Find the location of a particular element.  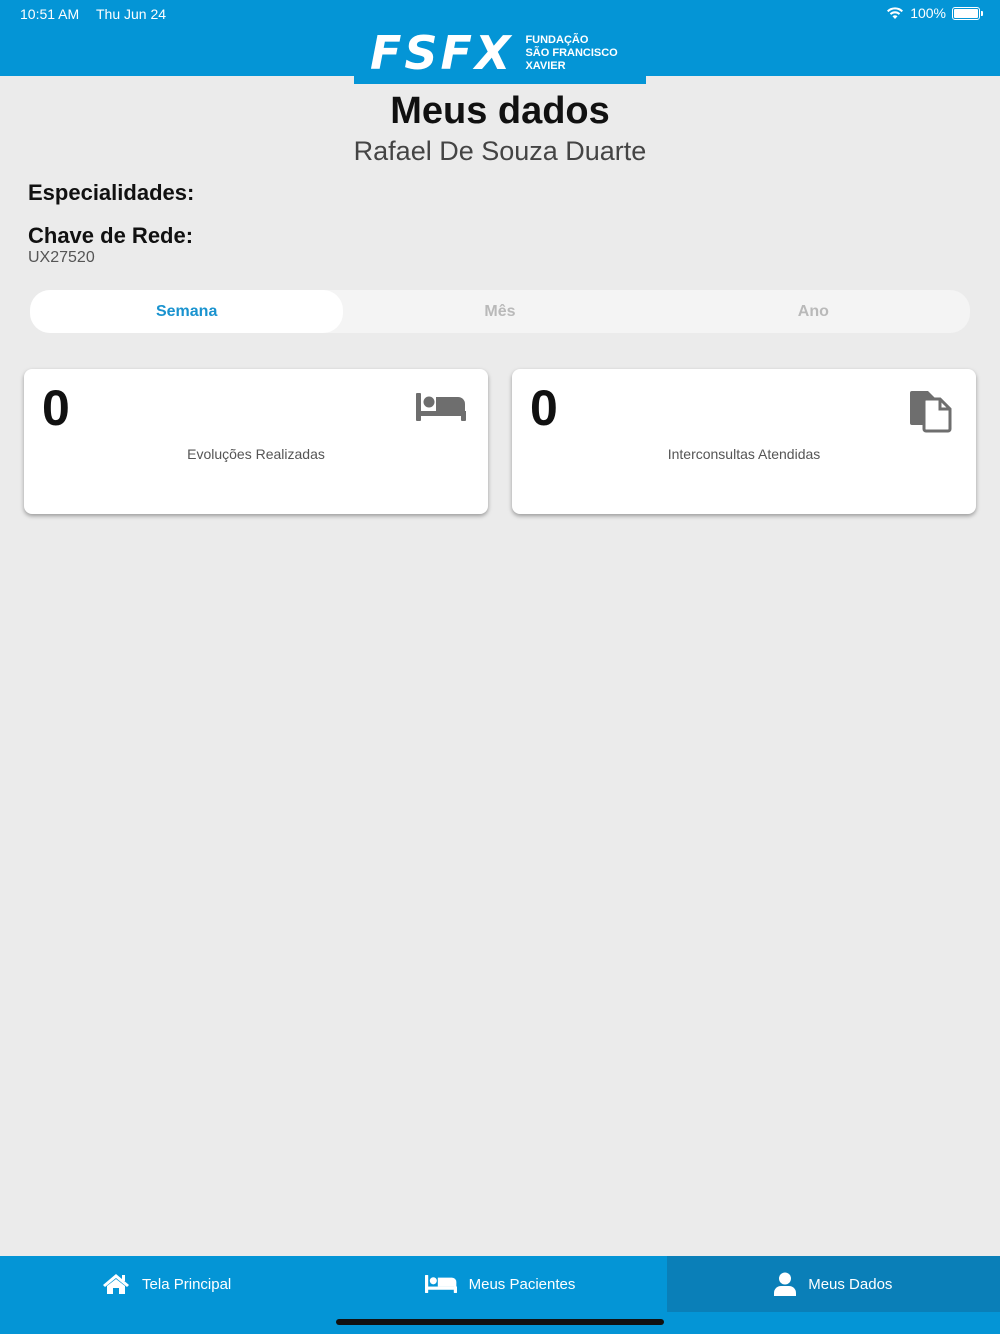

evolutions-card: 0 Evoluções Realizadas is located at coordinates (256, 441).